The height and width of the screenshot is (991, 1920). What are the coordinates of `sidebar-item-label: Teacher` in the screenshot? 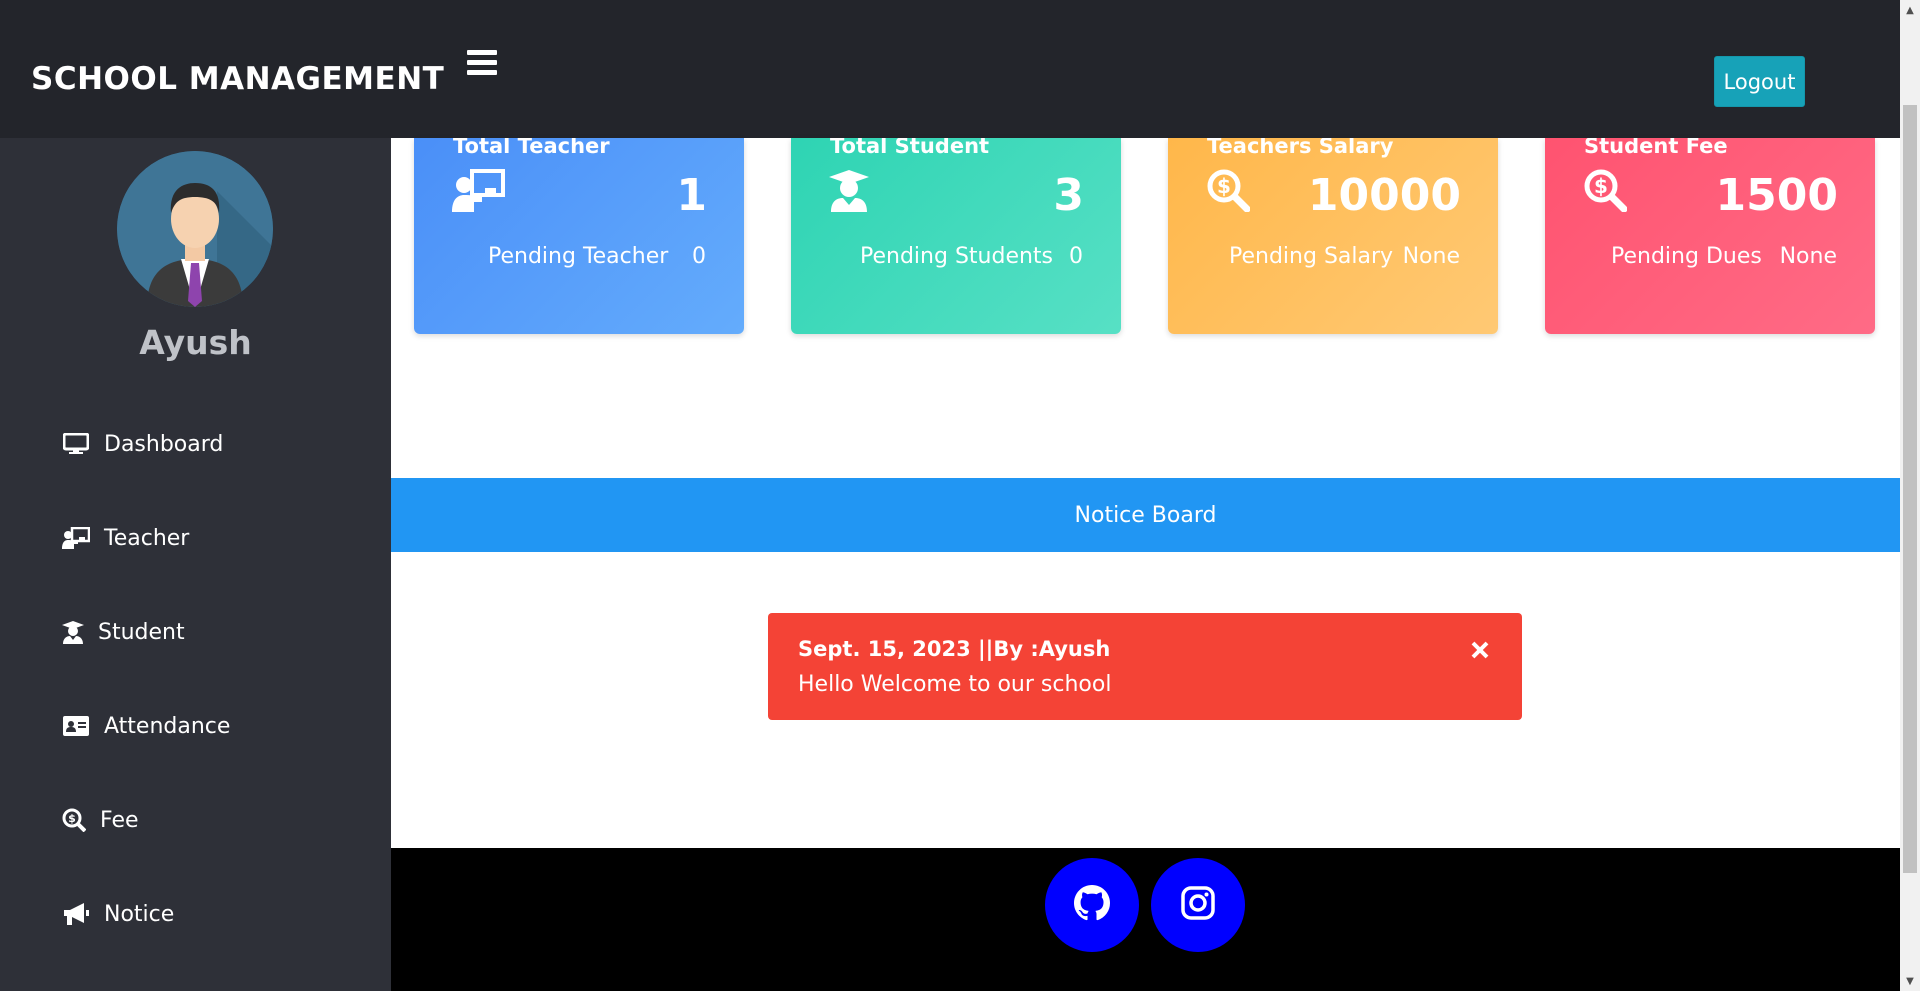 It's located at (147, 538).